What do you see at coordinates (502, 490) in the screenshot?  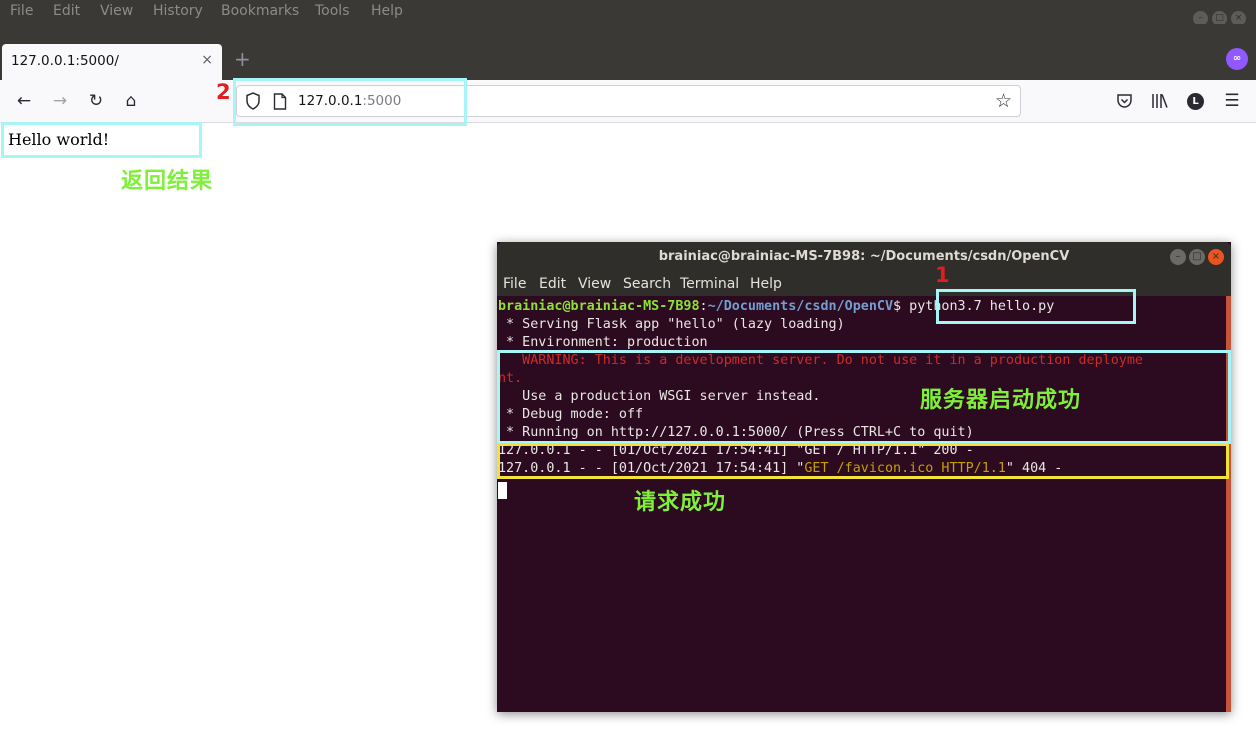 I see `terminal-cursor` at bounding box center [502, 490].